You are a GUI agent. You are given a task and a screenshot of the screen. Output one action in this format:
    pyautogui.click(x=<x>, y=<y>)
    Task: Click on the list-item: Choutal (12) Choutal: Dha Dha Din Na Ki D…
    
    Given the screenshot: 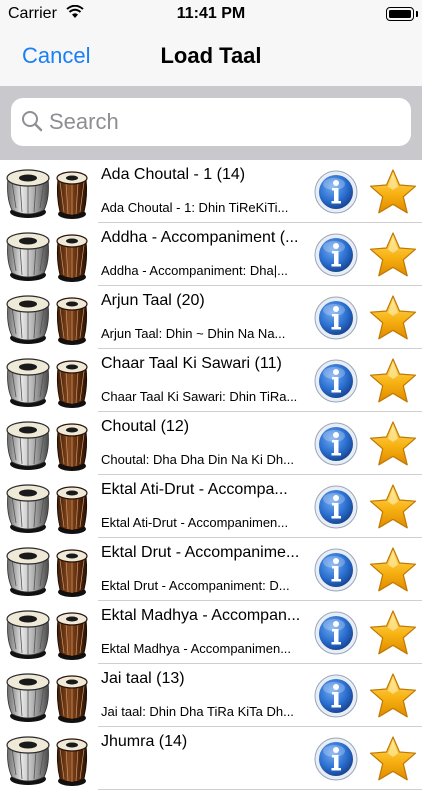 What is the action you would take?
    pyautogui.click(x=211, y=443)
    